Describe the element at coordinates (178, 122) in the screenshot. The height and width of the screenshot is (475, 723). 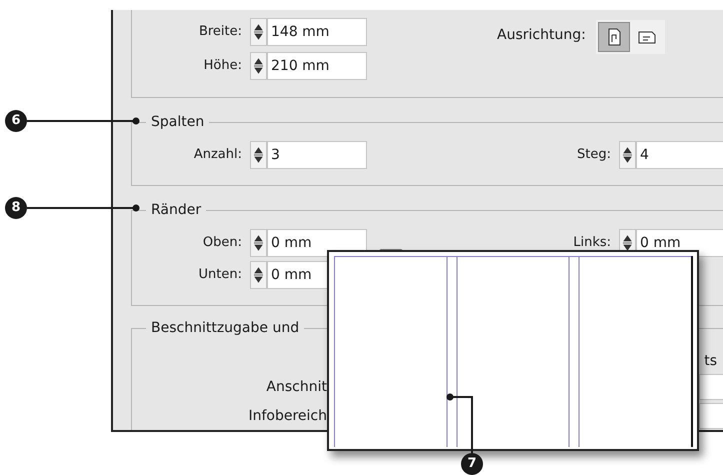
I see `section-title: Spalten` at that location.